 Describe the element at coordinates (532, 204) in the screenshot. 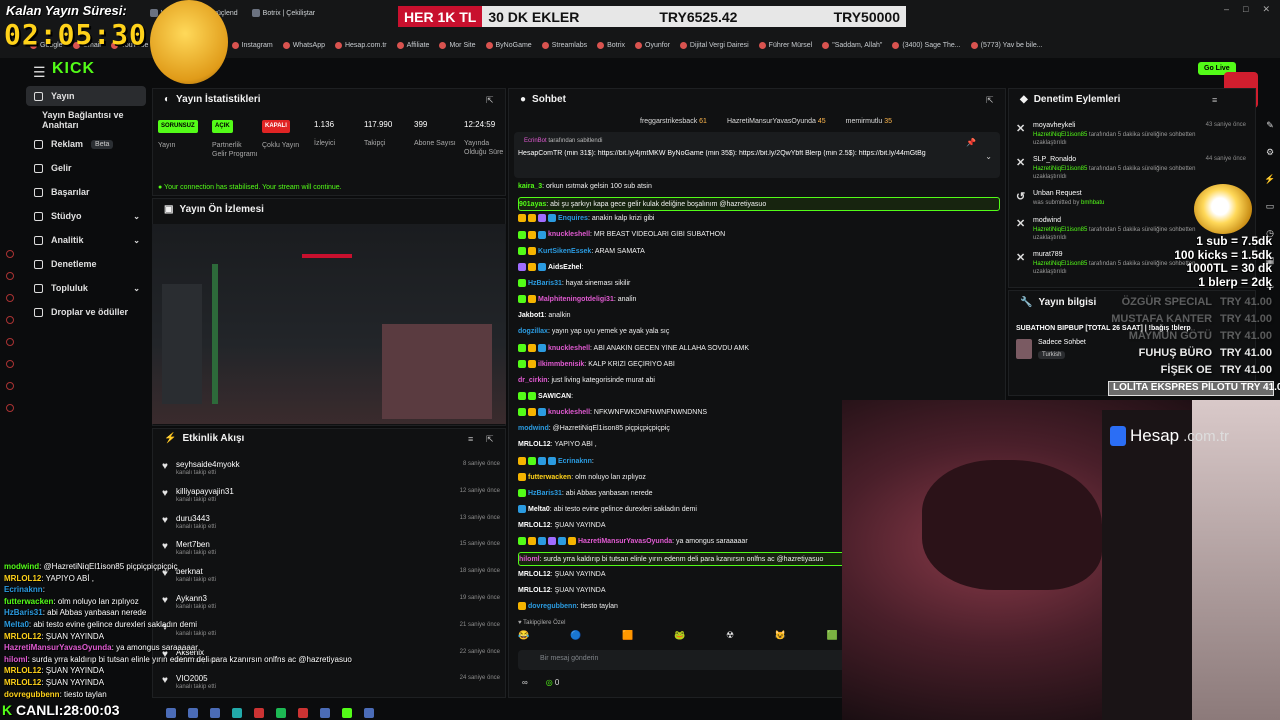

I see `chat-username: 901ayas` at that location.